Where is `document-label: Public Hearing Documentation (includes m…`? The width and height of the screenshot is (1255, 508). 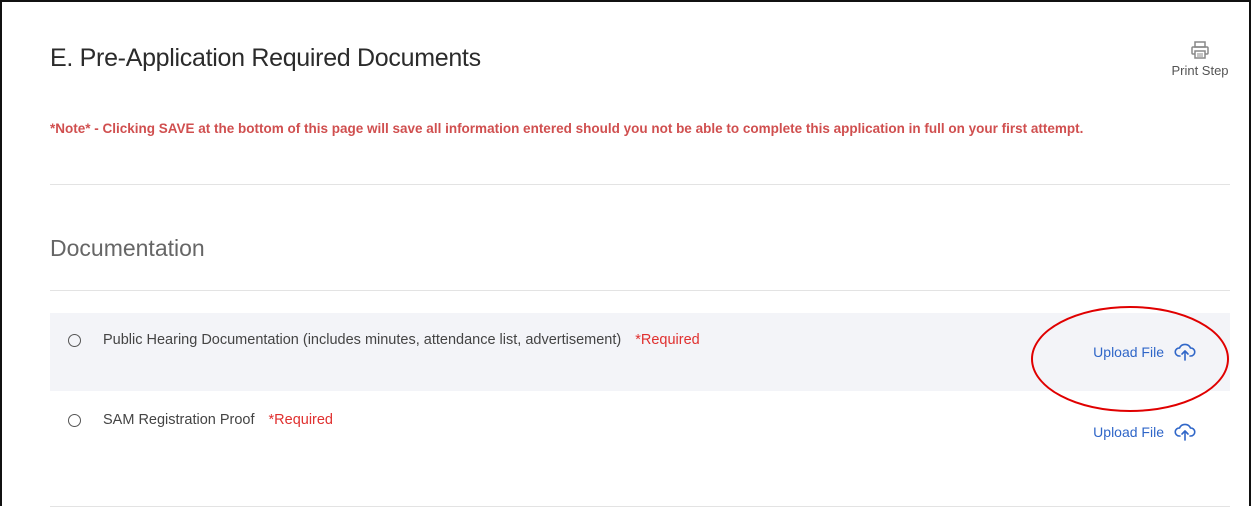
document-label: Public Hearing Documentation (includes m… is located at coordinates (401, 340).